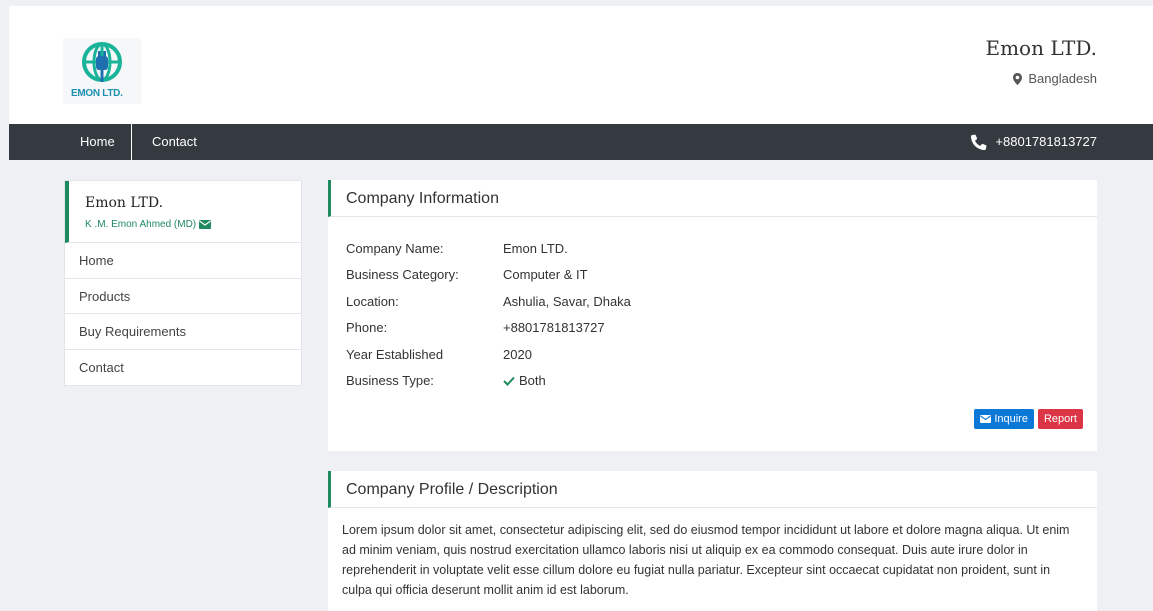 The height and width of the screenshot is (611, 1153). I want to click on sidebar-item-contact: Contact, so click(183, 368).